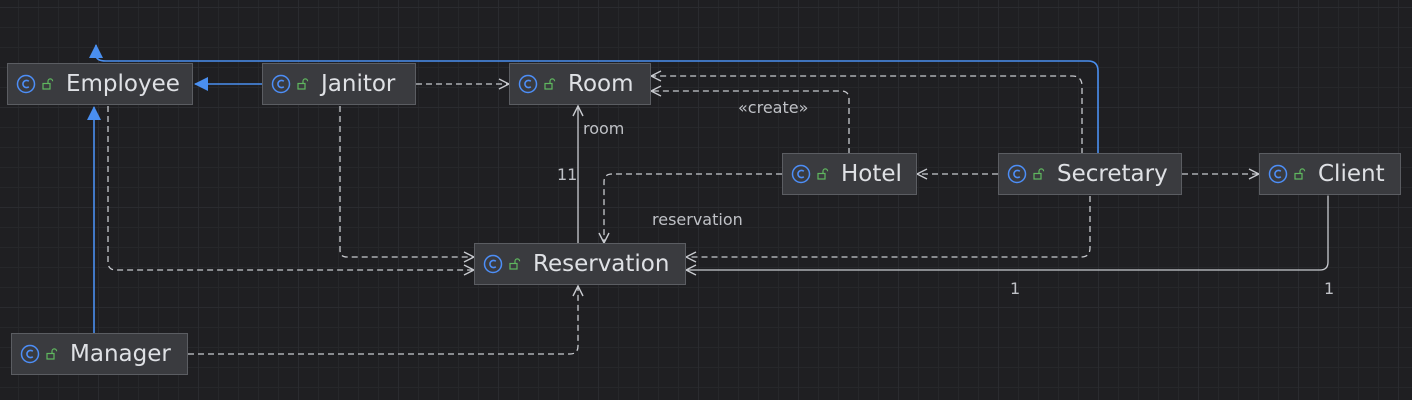 Image resolution: width=1412 pixels, height=400 pixels. Describe the element at coordinates (871, 174) in the screenshot. I see `class-name: Hotel` at that location.